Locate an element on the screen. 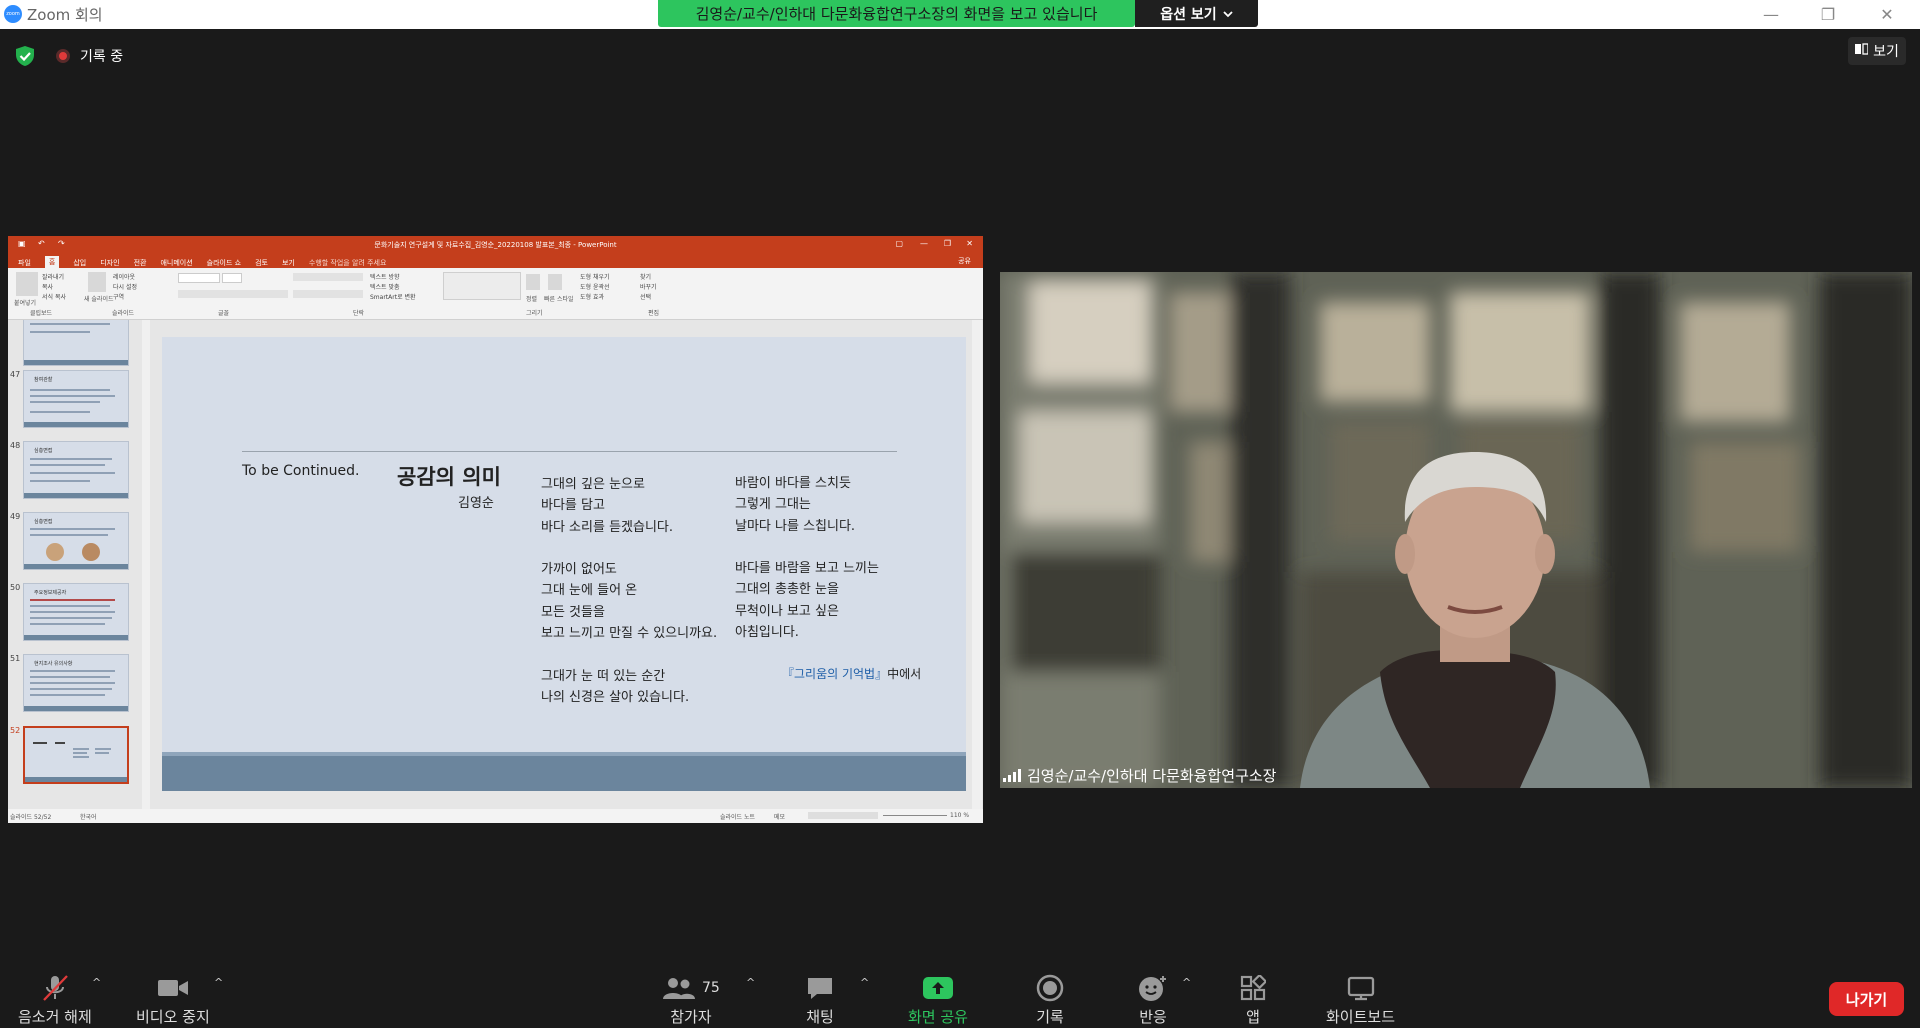 The image size is (1920, 1028). ppt-restore-icon: ❐ is located at coordinates (947, 243).